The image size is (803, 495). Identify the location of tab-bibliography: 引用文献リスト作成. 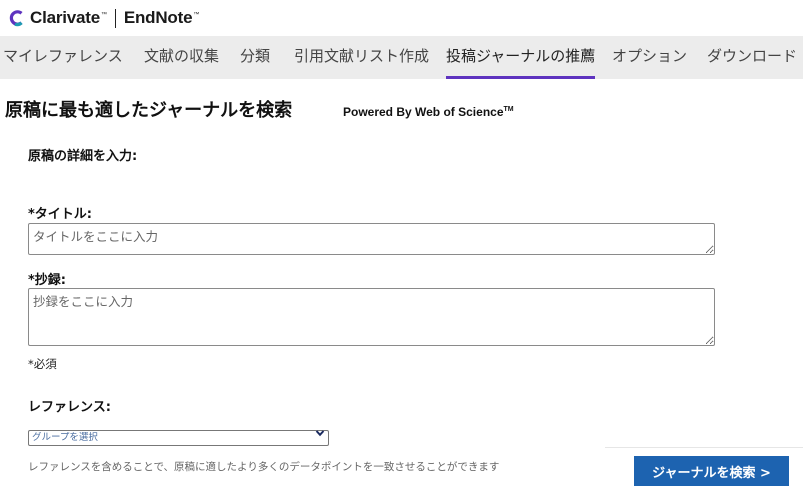
(361, 57).